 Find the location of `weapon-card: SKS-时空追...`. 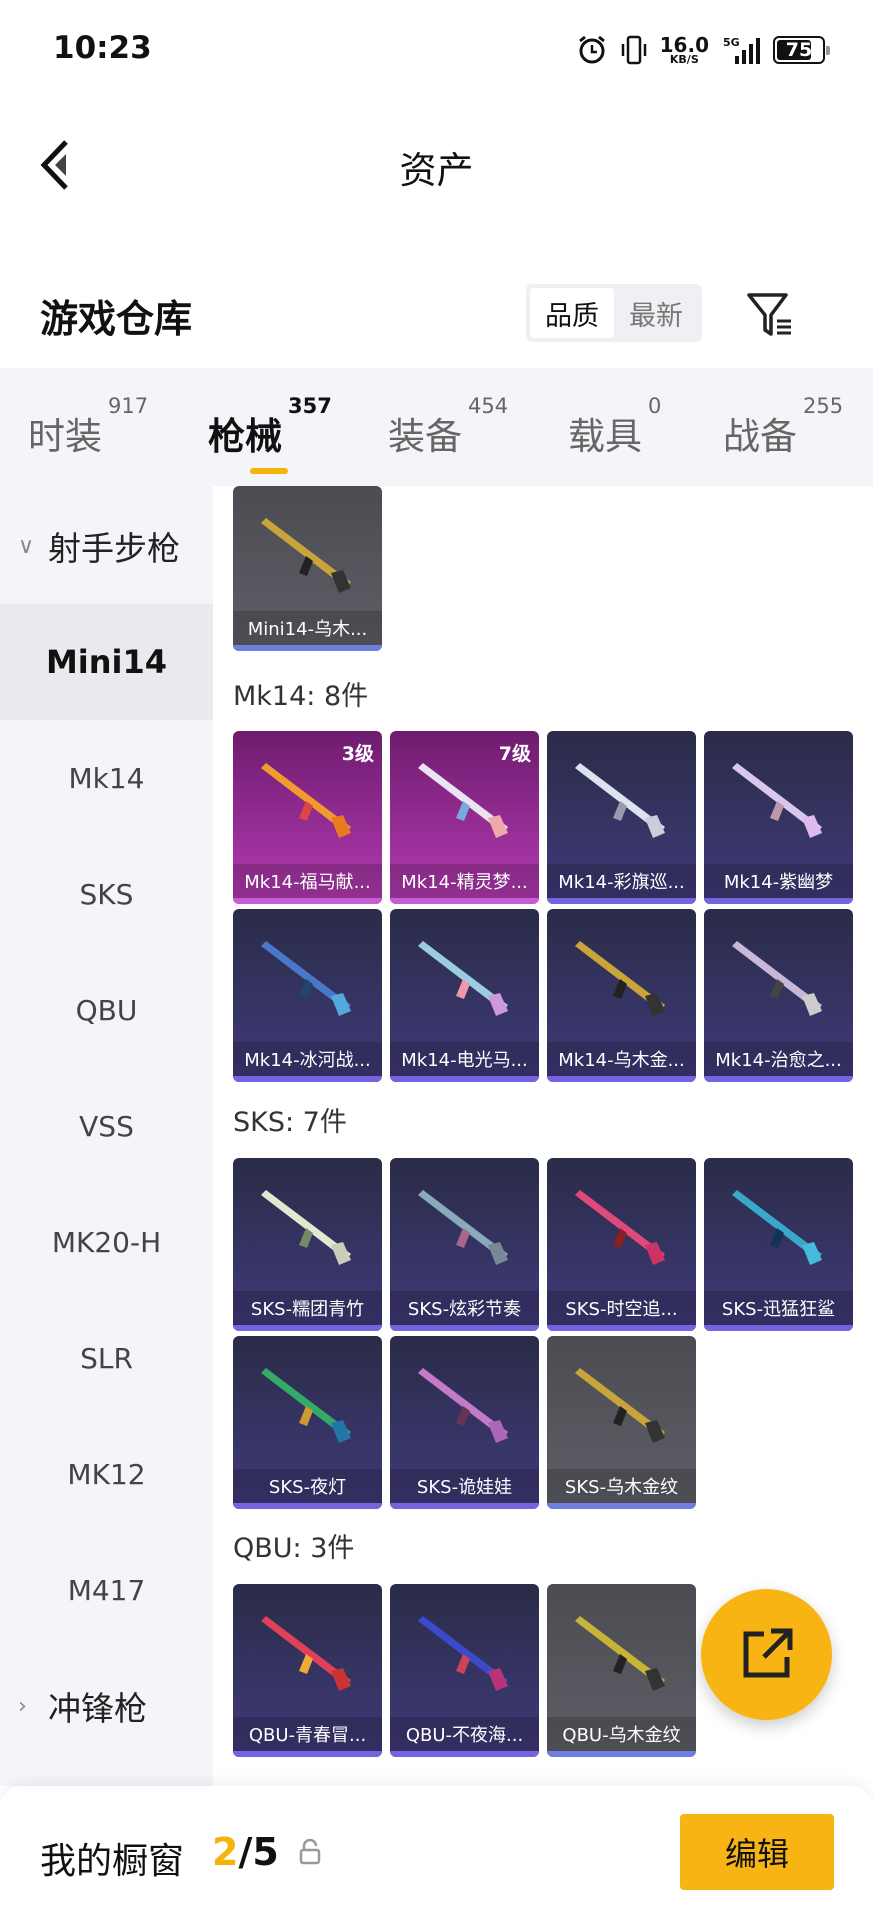

weapon-card: SKS-时空追... is located at coordinates (621, 1244).